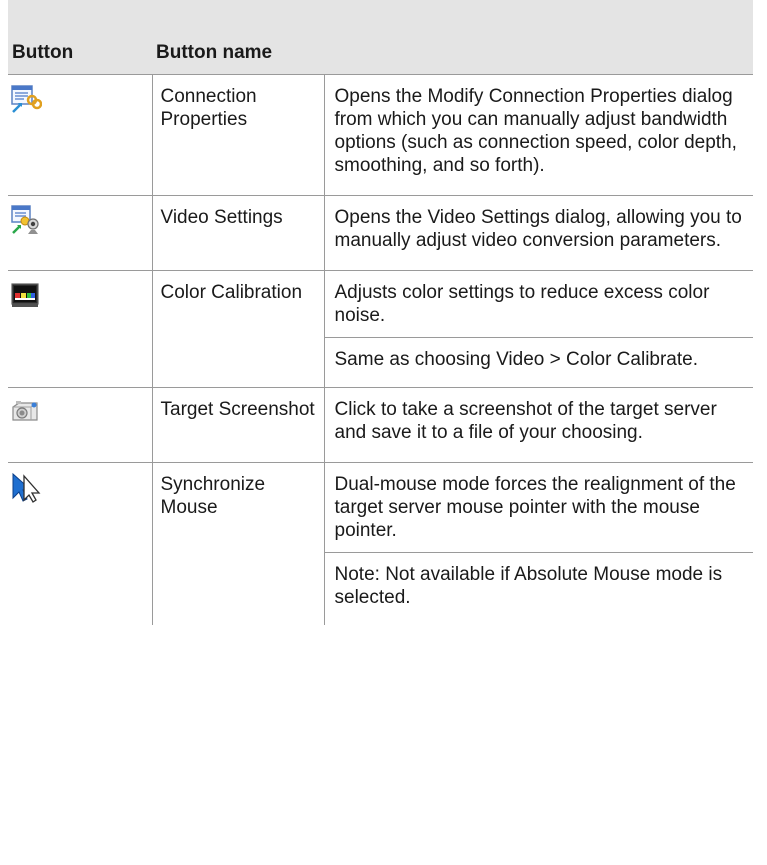 This screenshot has height=865, width=767. I want to click on button-name-cell: Connection Properties, so click(238, 135).